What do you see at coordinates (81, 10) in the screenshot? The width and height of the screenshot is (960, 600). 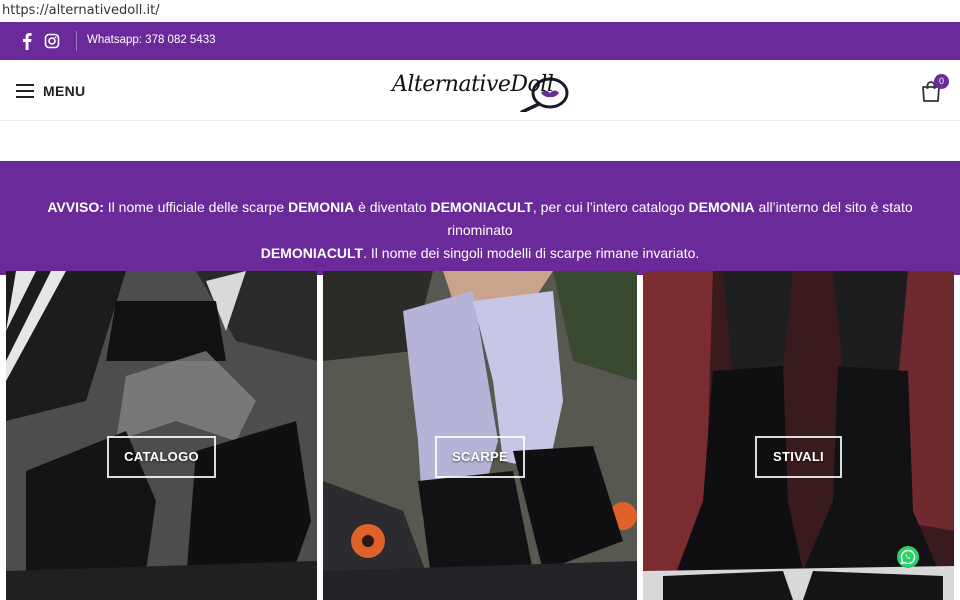 I see `url-text: https://alternativedoll.it/` at bounding box center [81, 10].